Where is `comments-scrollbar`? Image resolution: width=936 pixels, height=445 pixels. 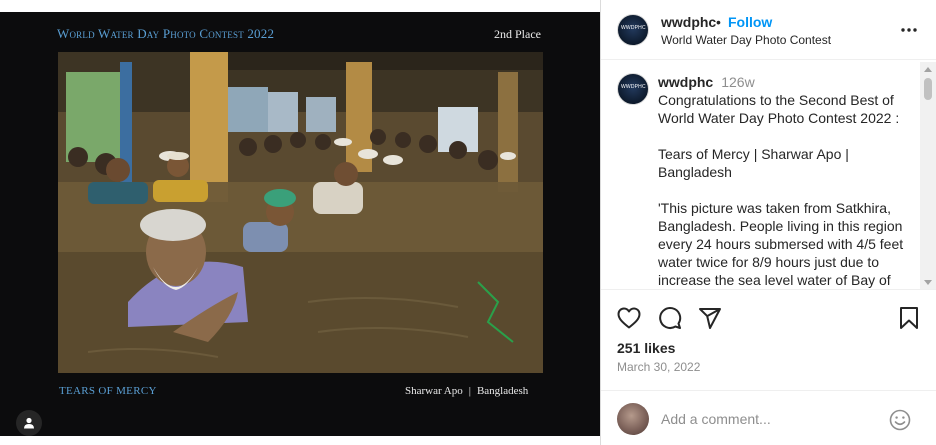 comments-scrollbar is located at coordinates (928, 175).